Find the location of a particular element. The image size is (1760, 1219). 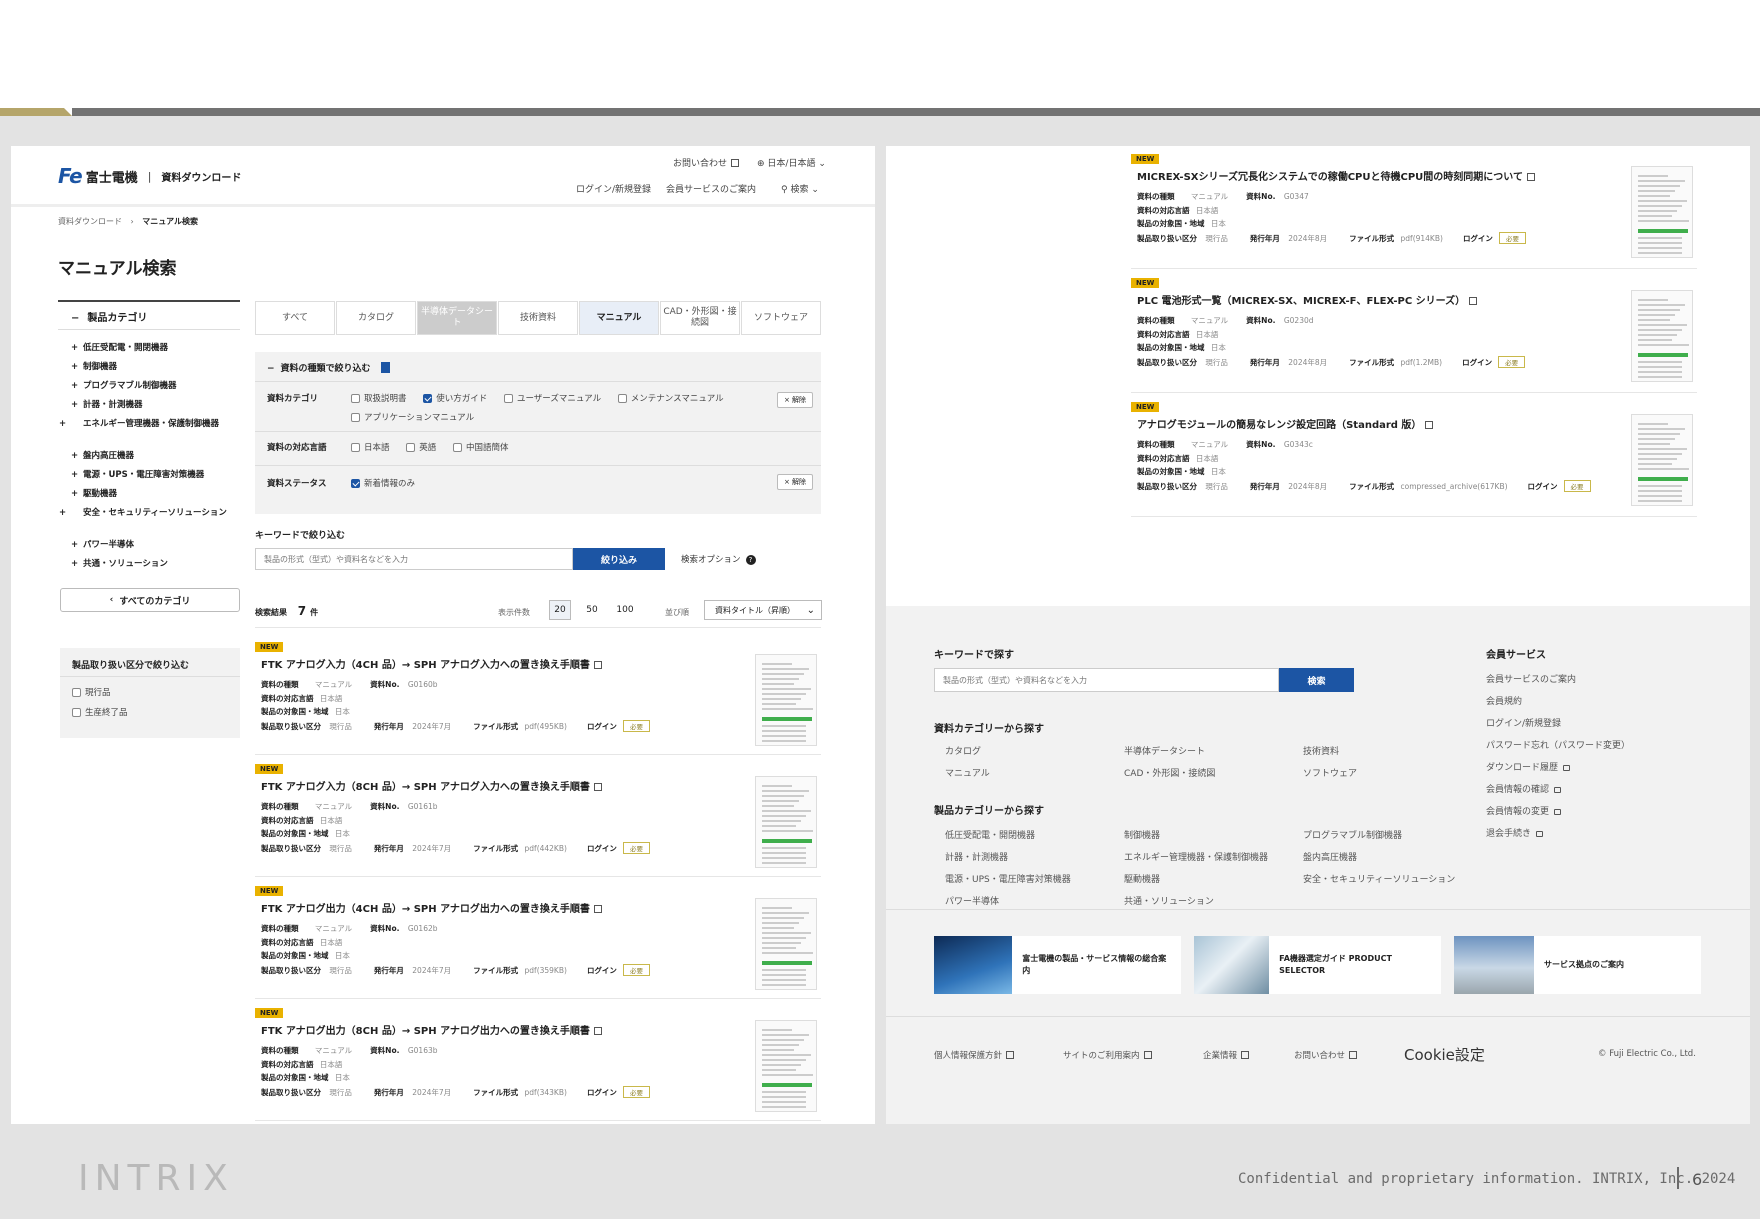

cookie-settings-link: Cookie設定 is located at coordinates (1444, 1054).